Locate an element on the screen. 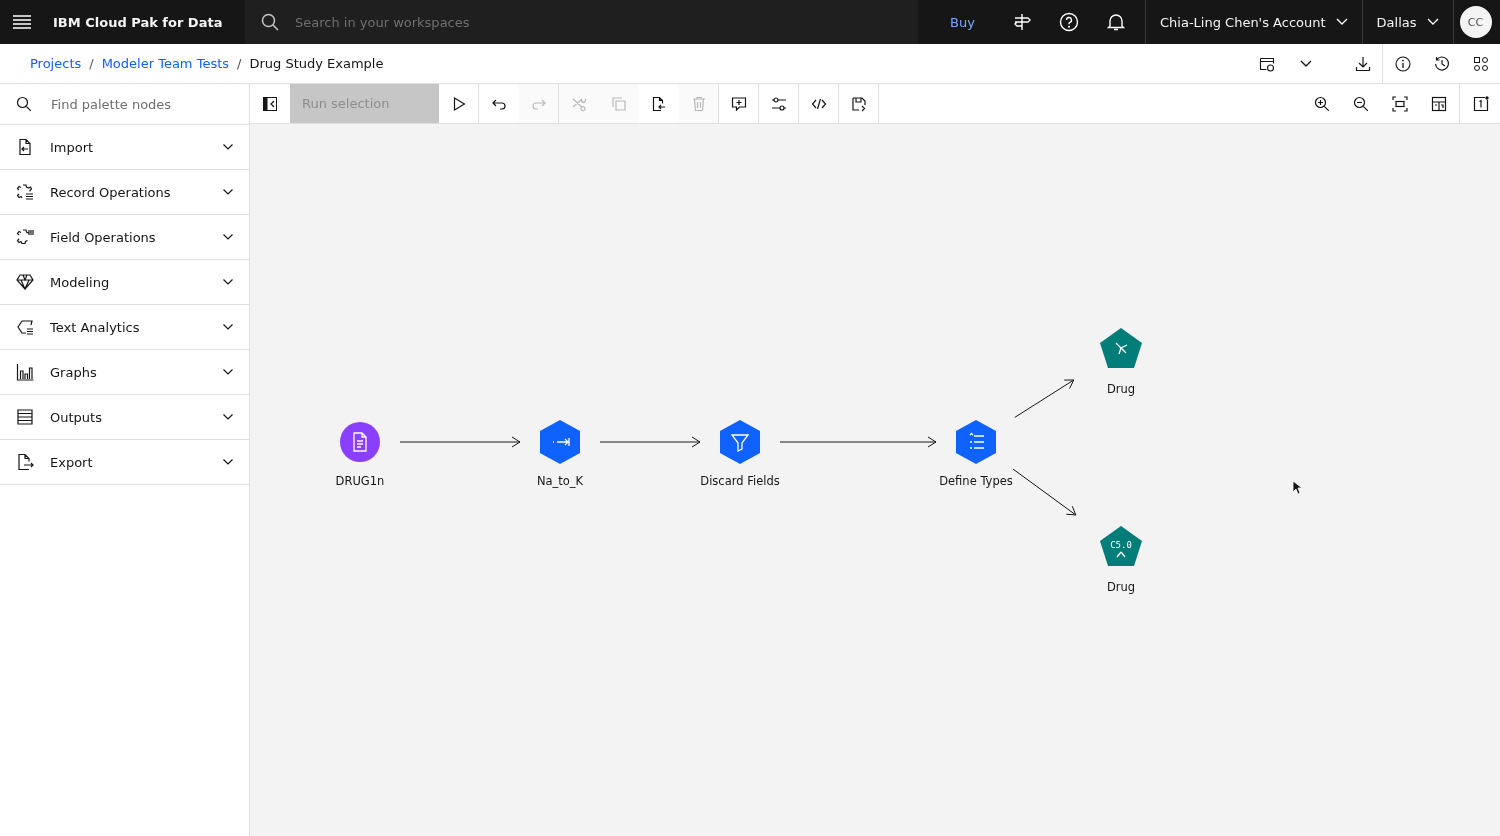 Image resolution: width=1500 pixels, height=836 pixels. breadcrumb-item: Modeler Team Tests is located at coordinates (165, 63).